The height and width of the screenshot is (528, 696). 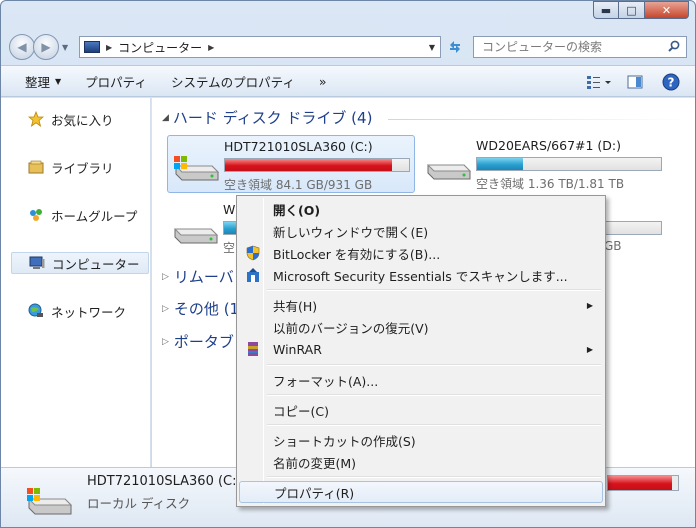 What do you see at coordinates (432, 47) in the screenshot?
I see `address-dropdown-icon: ▼` at bounding box center [432, 47].